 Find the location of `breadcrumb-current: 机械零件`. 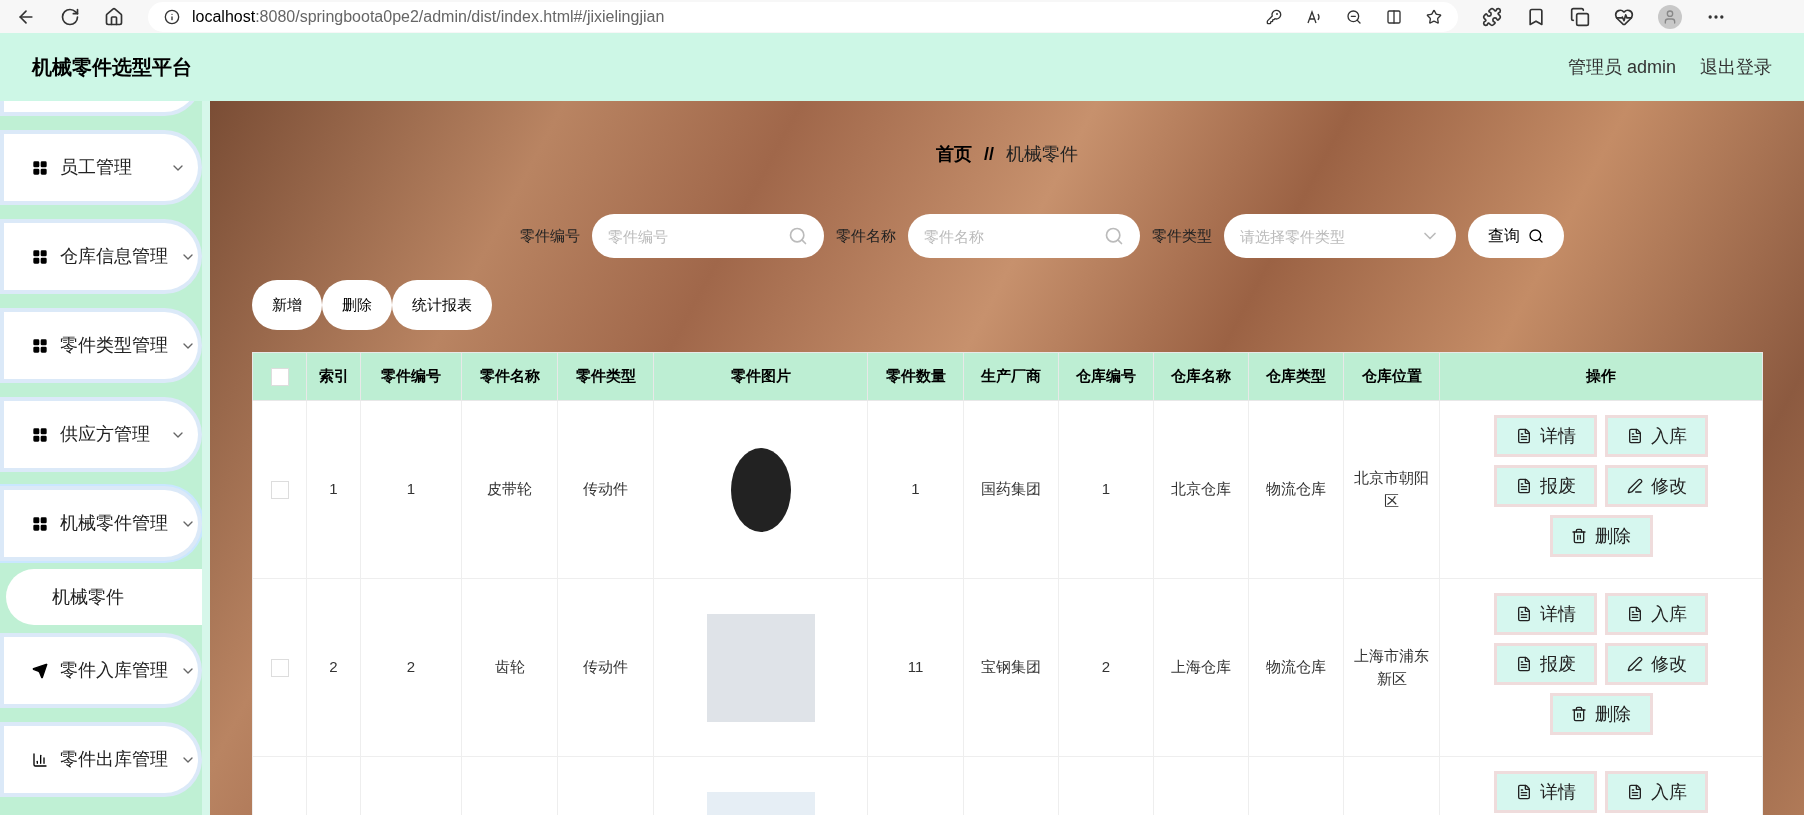

breadcrumb-current: 机械零件 is located at coordinates (1042, 154).